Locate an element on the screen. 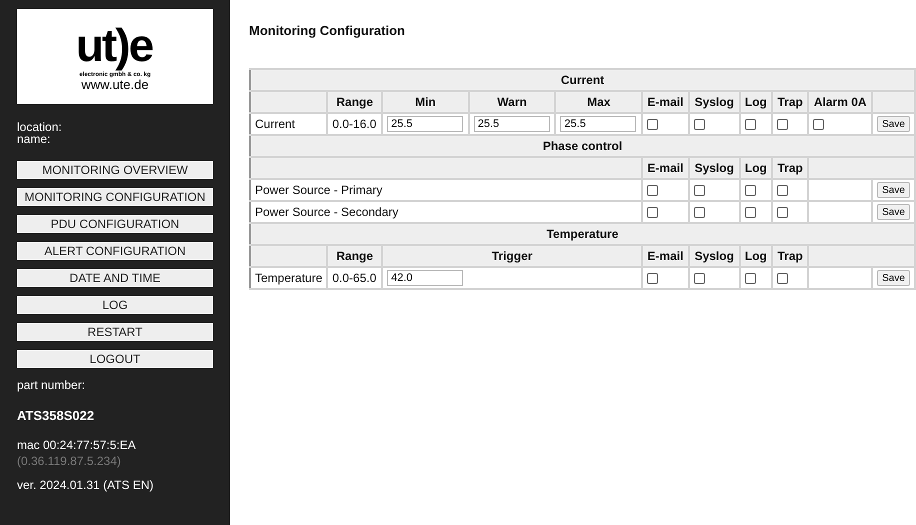  section-title: Current is located at coordinates (582, 80).